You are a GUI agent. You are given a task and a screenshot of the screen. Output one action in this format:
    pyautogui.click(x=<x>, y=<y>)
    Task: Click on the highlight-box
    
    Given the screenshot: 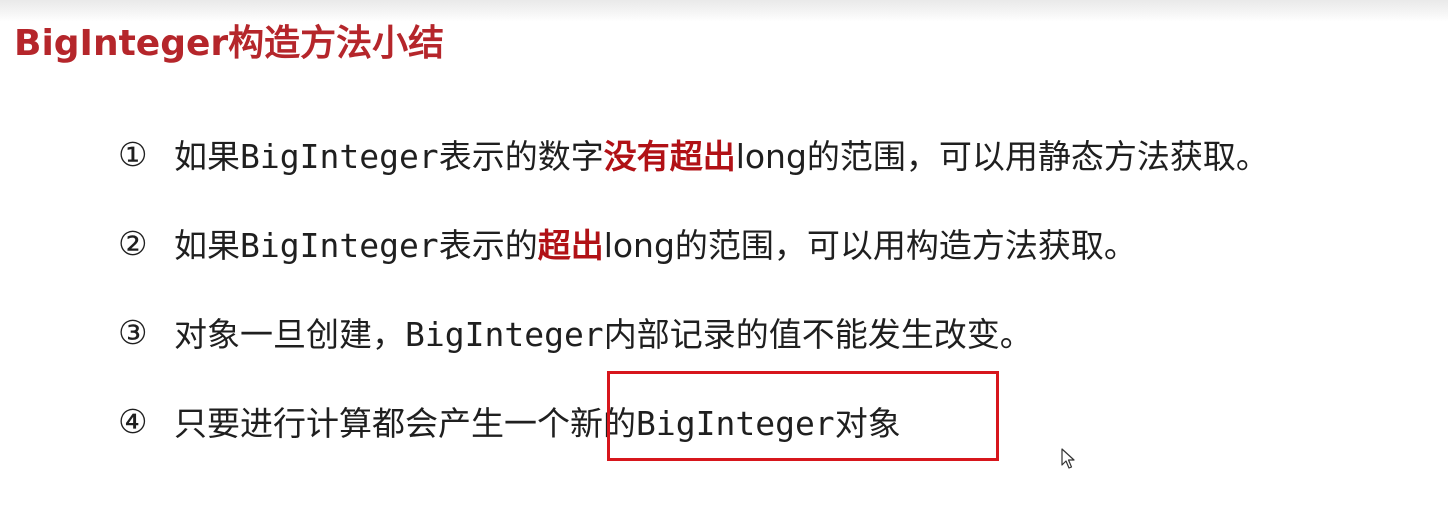 What is the action you would take?
    pyautogui.click(x=803, y=416)
    